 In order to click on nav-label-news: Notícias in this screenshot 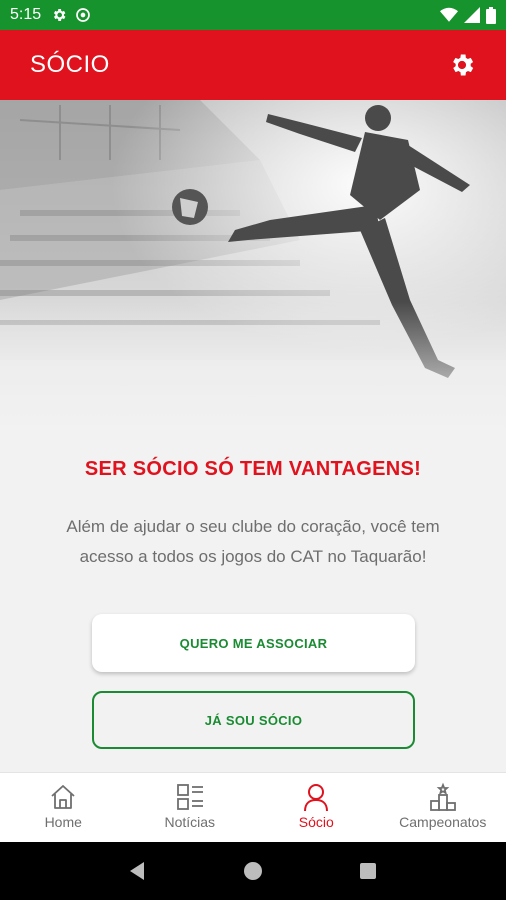, I will do `click(190, 822)`.